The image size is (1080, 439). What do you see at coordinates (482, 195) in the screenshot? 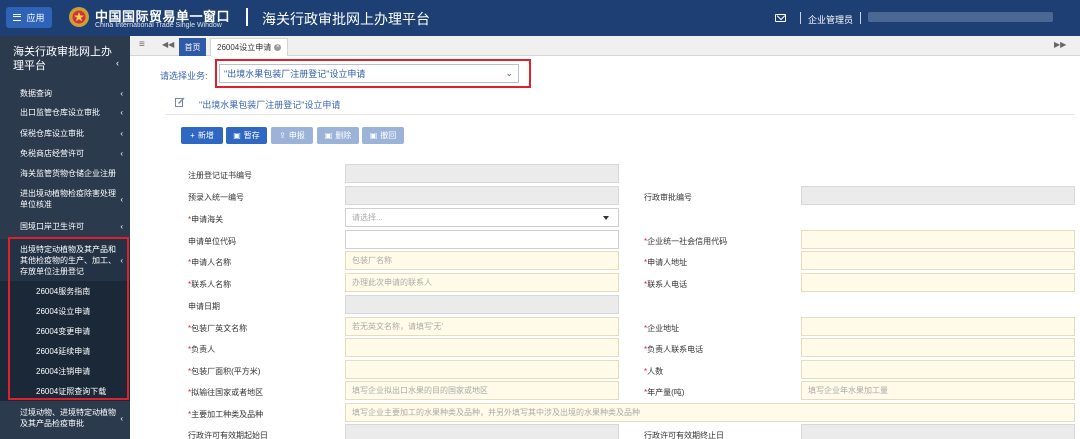
I see `pre-entry-no-input` at bounding box center [482, 195].